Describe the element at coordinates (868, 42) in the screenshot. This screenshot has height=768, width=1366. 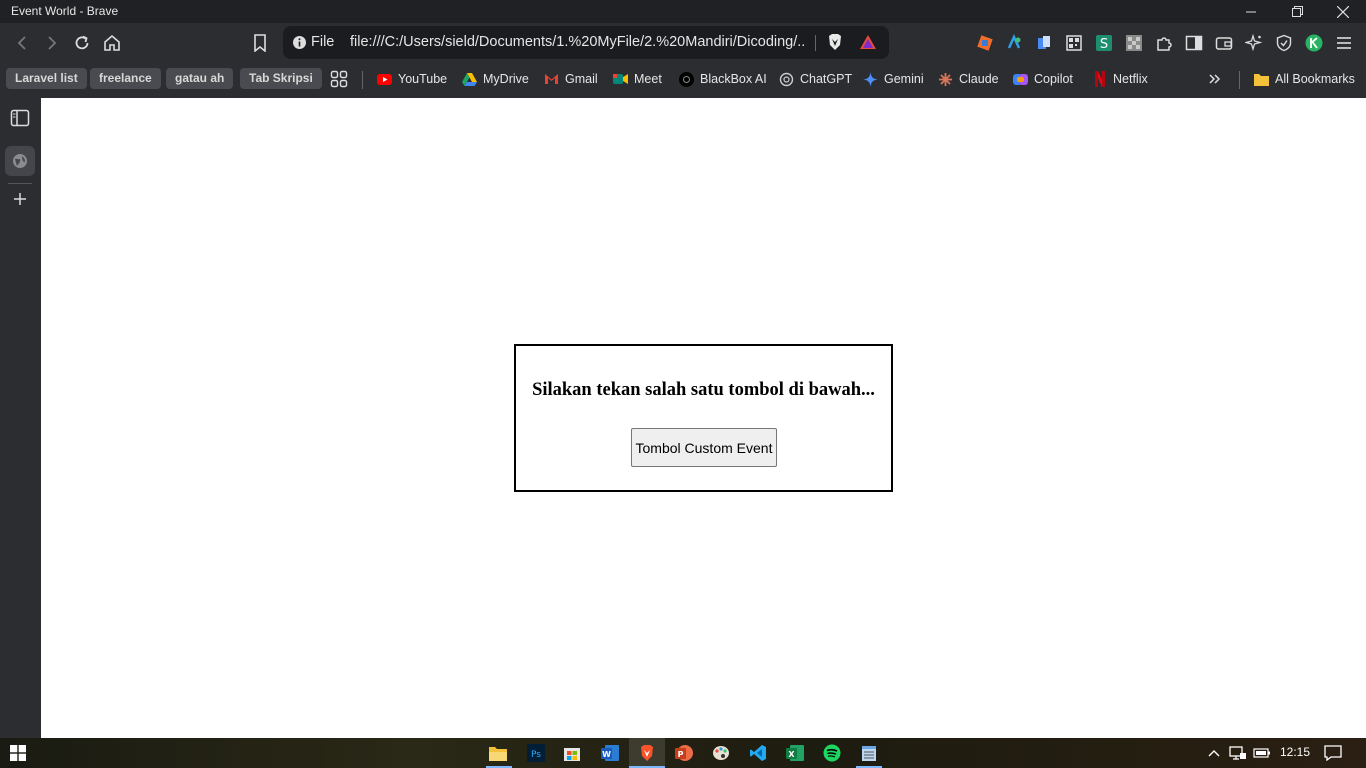
I see `brave-rewards-button` at that location.